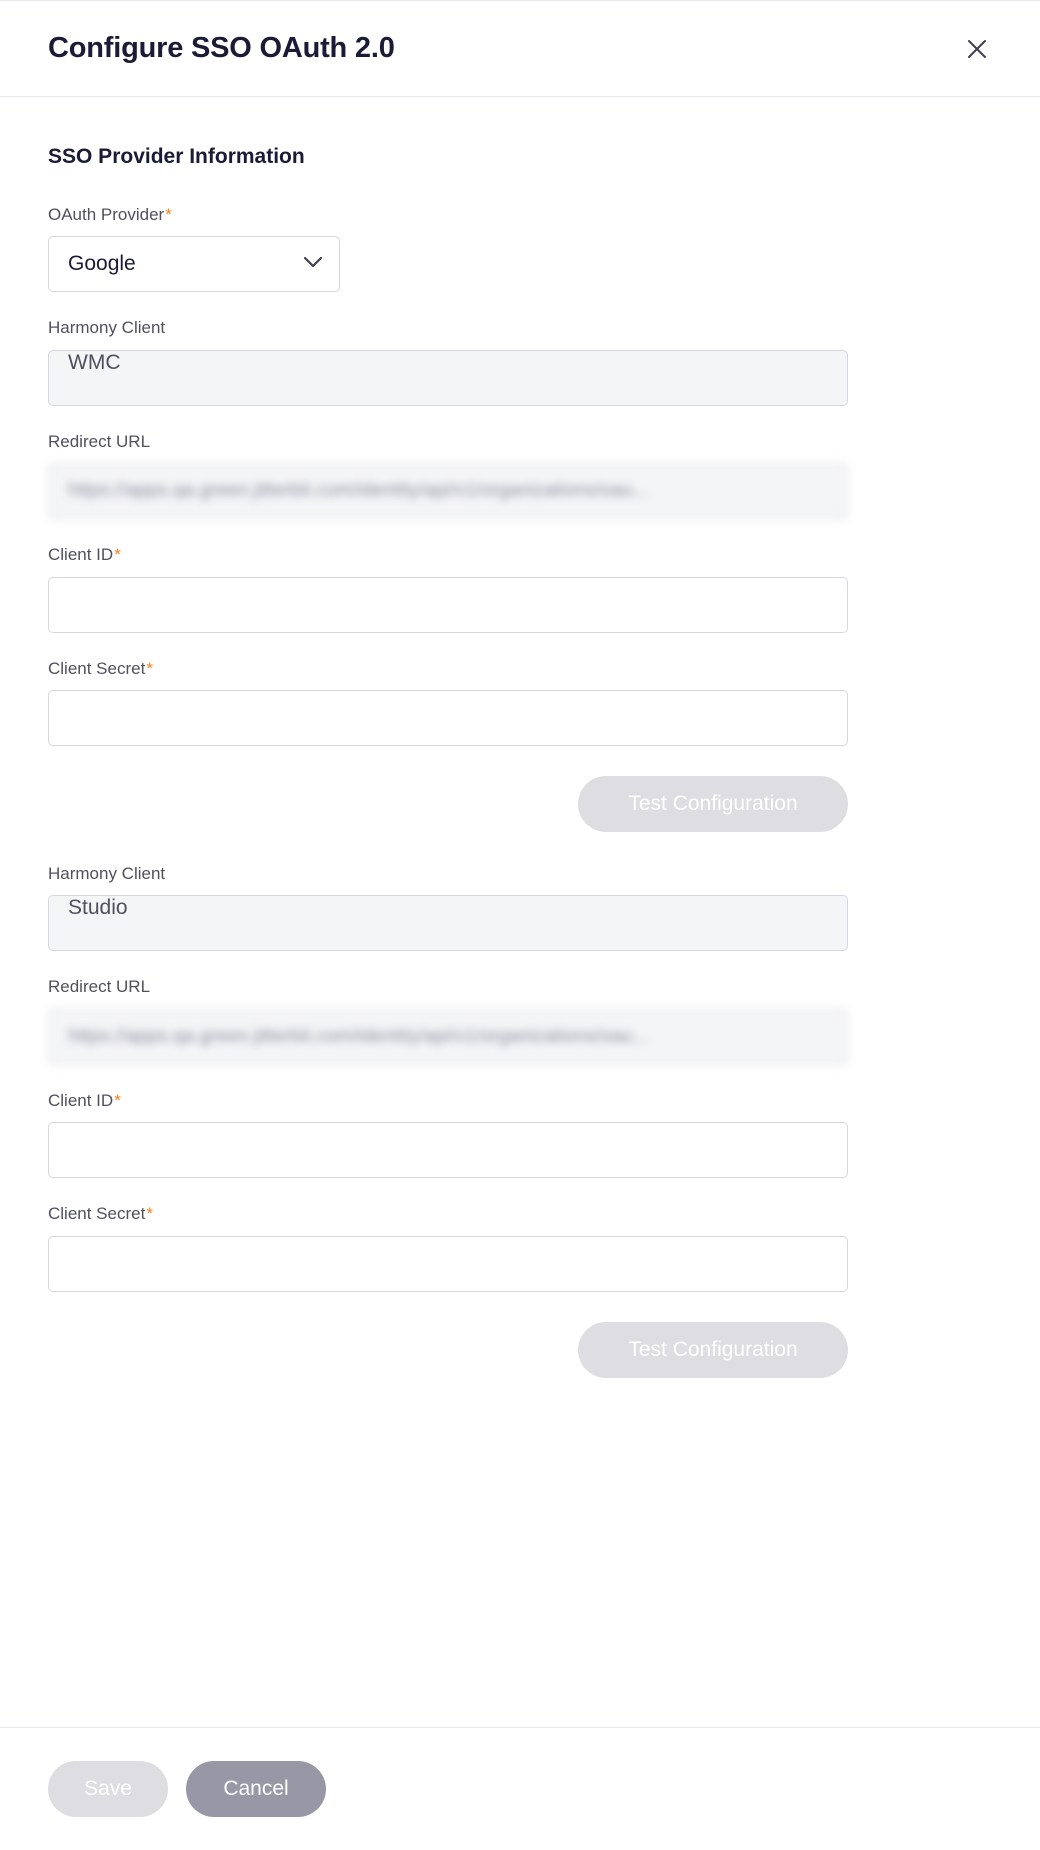 This screenshot has height=1850, width=1040. I want to click on harmony-client-input: WMC, so click(448, 377).